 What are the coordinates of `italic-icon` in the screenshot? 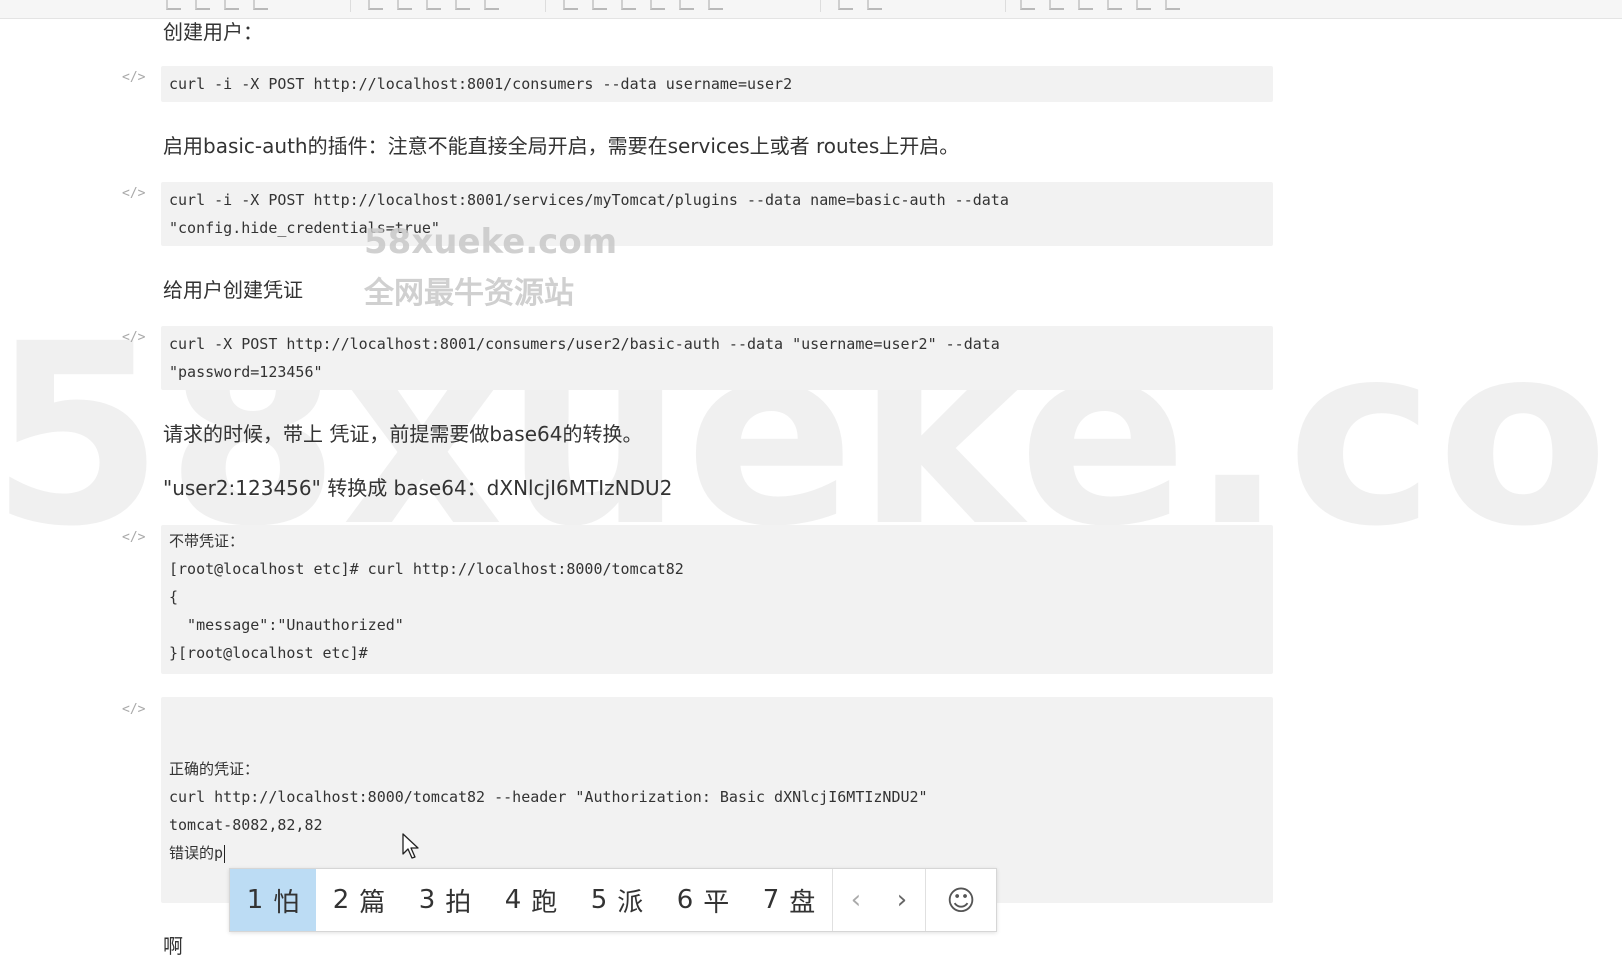 It's located at (202, 5).